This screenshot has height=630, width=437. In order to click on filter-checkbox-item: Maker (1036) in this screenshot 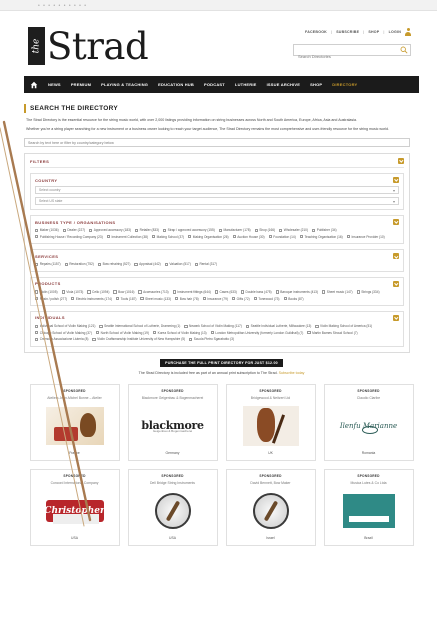, I will do `click(47, 230)`.